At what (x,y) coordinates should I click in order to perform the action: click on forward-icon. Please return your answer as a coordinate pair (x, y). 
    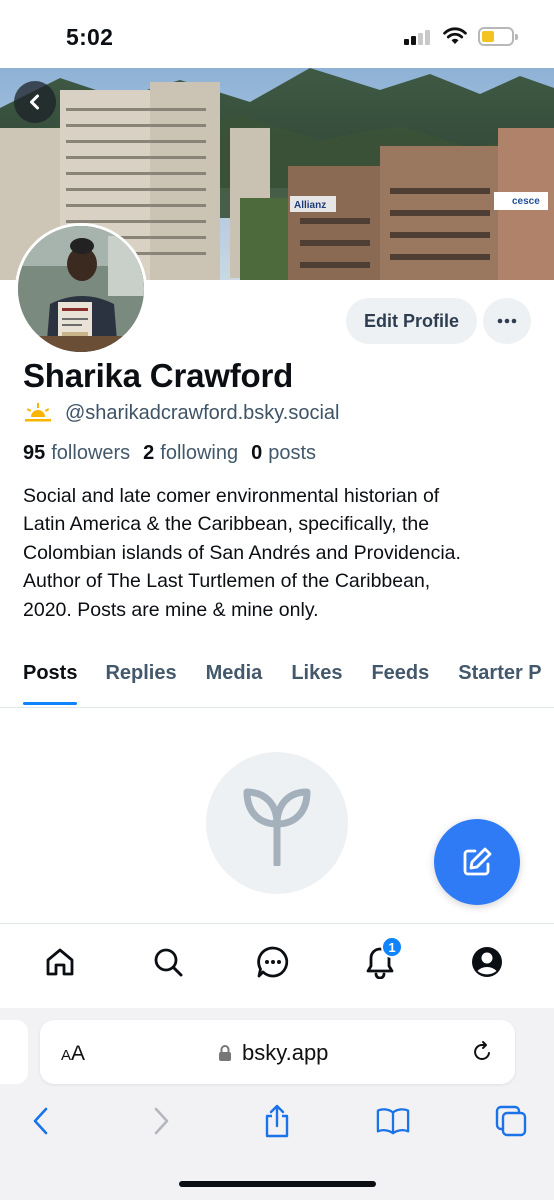
    Looking at the image, I should click on (161, 1121).